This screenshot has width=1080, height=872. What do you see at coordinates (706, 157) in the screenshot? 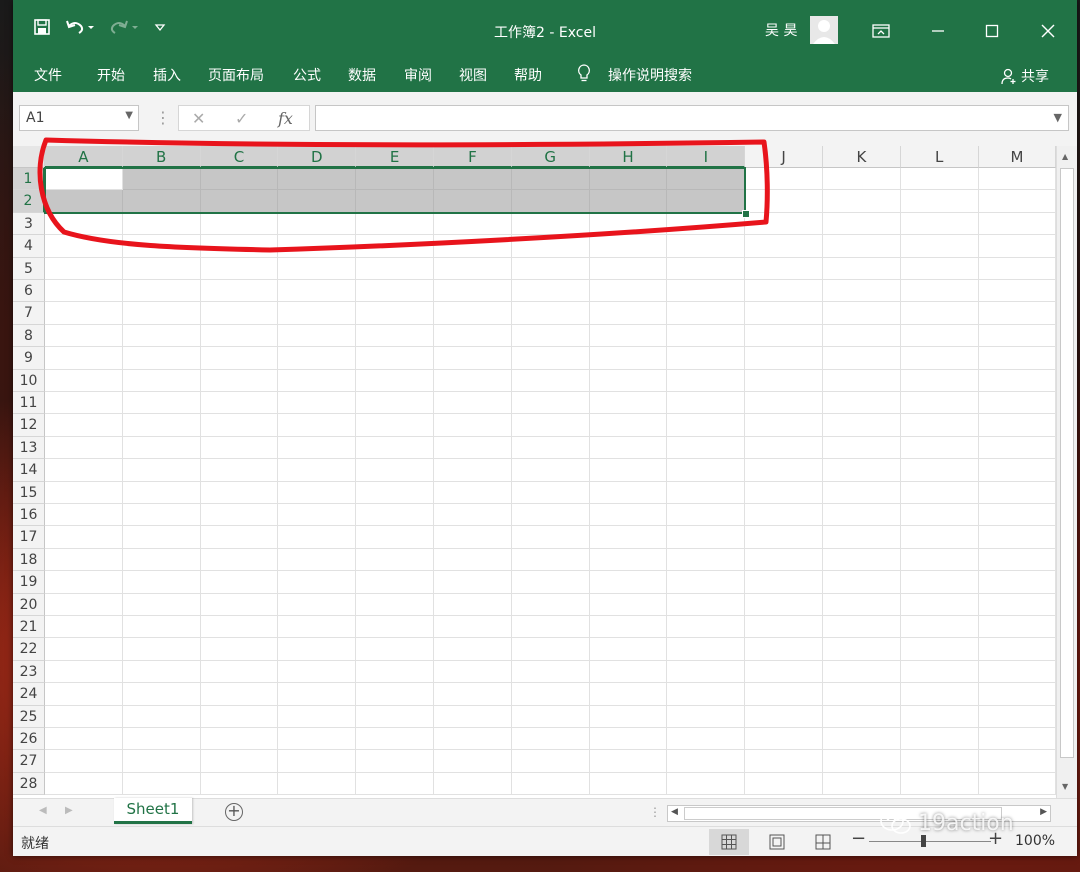
I see `column-header-i: I` at bounding box center [706, 157].